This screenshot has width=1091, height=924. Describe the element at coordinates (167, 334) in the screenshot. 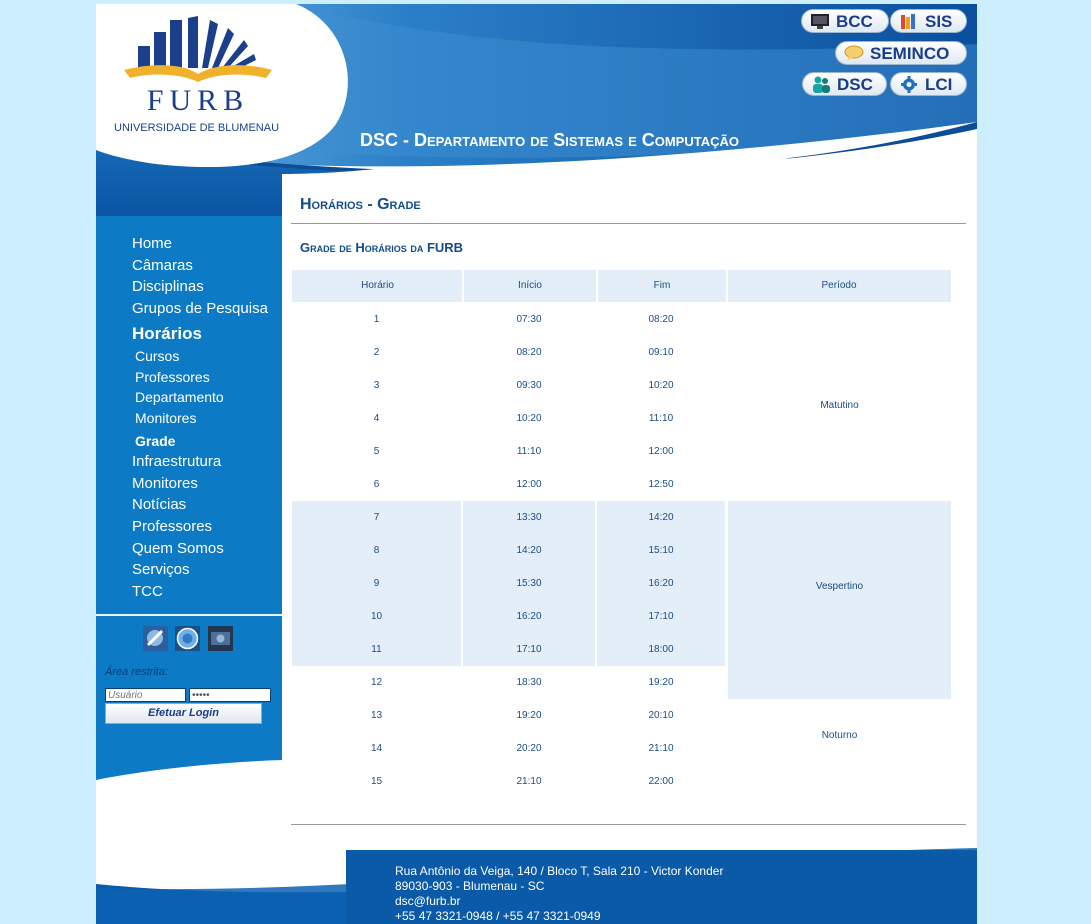

I see `nav-horarios: Horários` at that location.